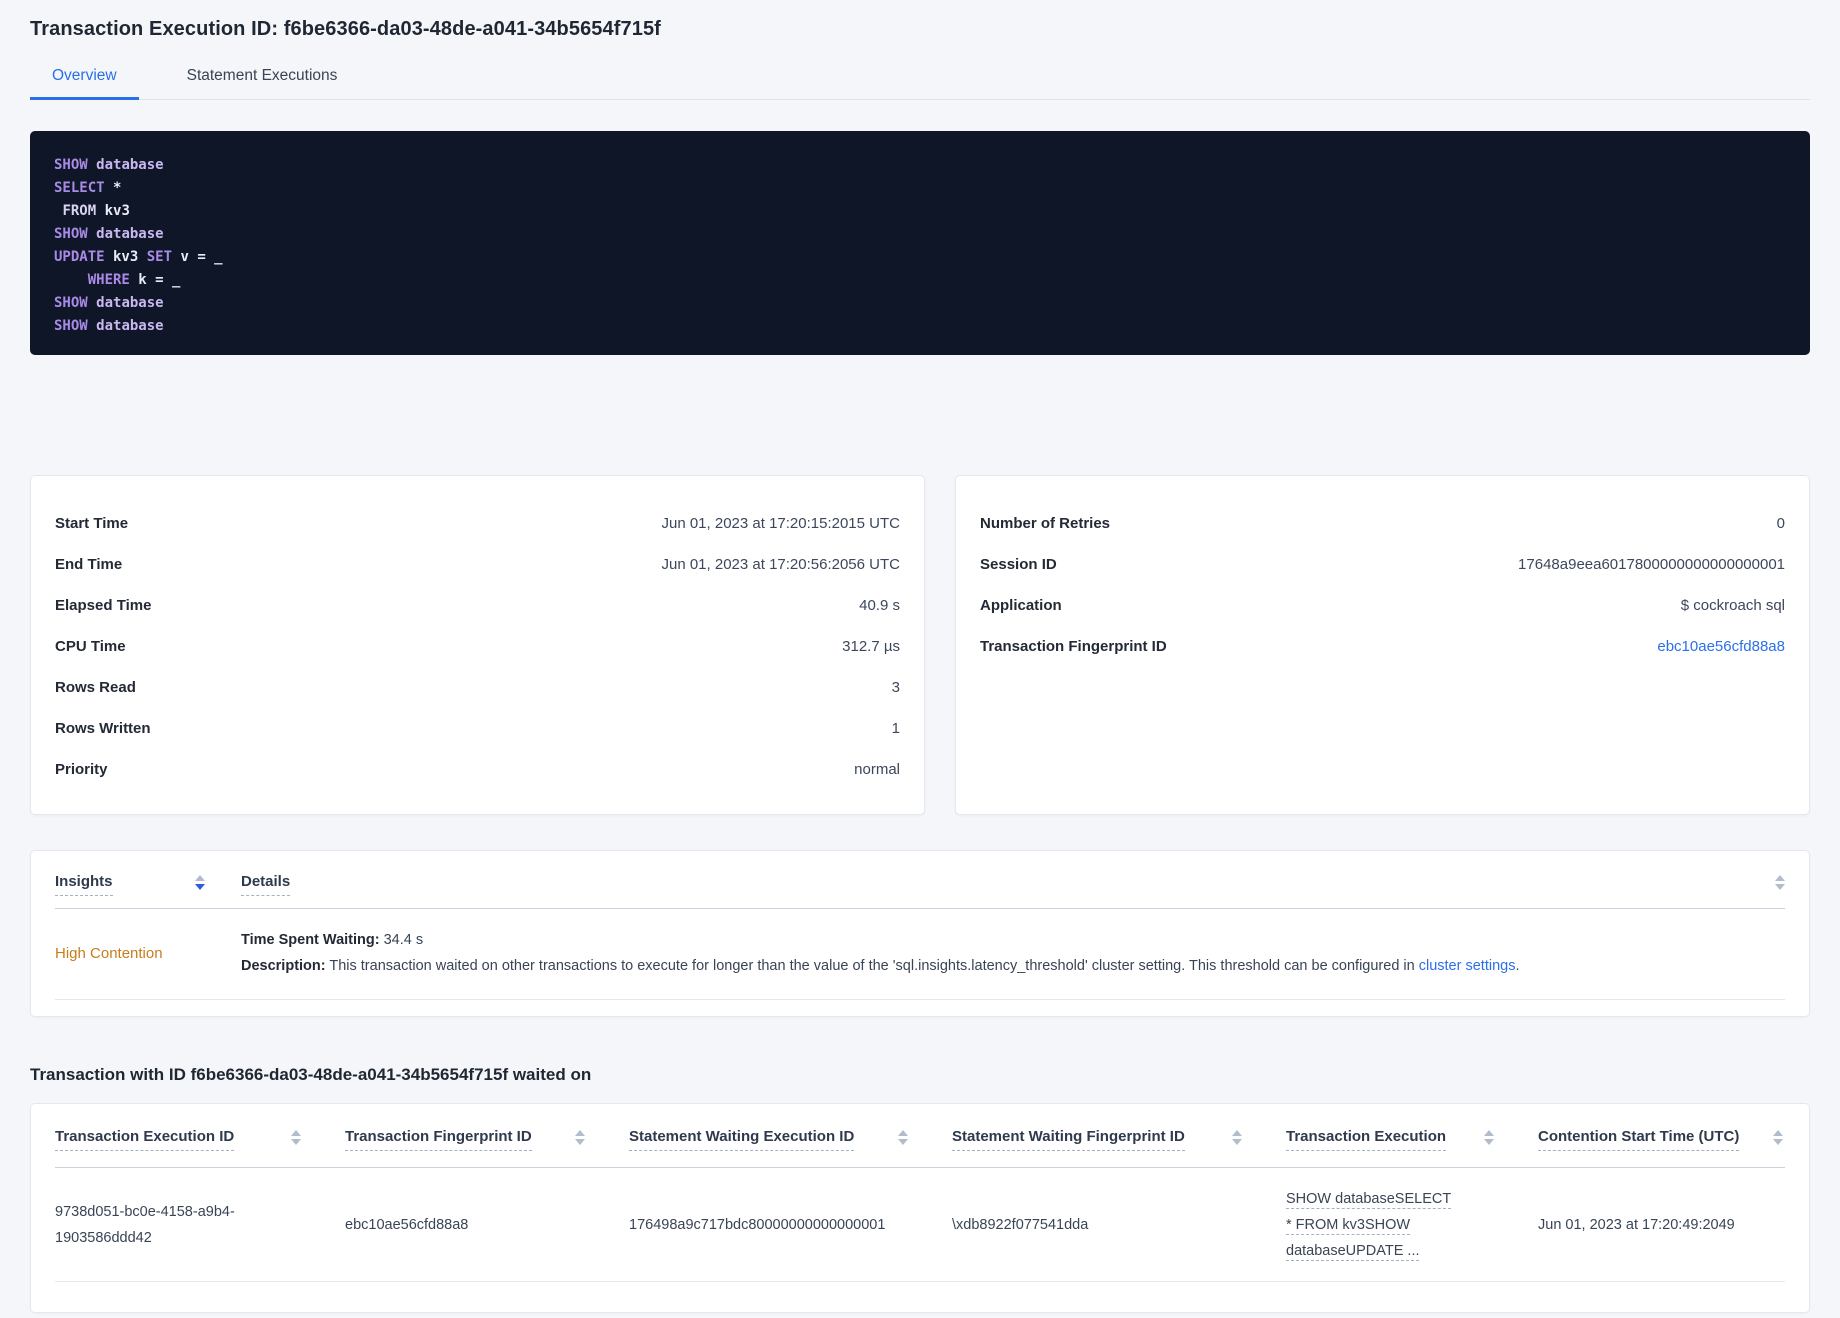 Image resolution: width=1840 pixels, height=1318 pixels. Describe the element at coordinates (84, 884) in the screenshot. I see `insights-column-label: Insights` at that location.